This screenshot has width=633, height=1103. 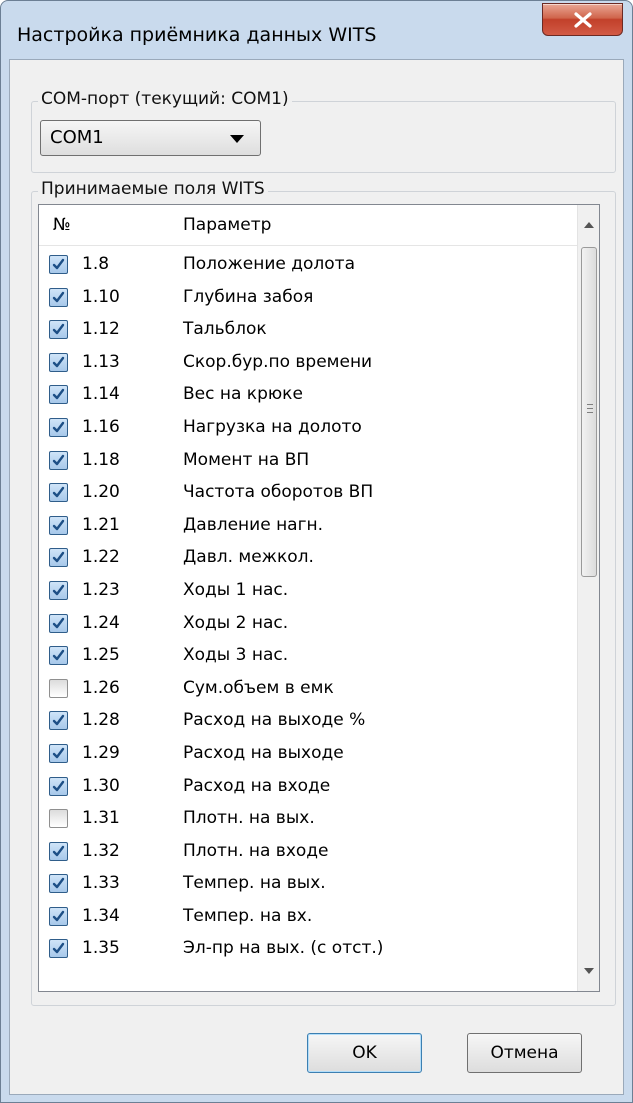 What do you see at coordinates (258, 687) in the screenshot?
I see `row-parameter: Сум.объем в емк` at bounding box center [258, 687].